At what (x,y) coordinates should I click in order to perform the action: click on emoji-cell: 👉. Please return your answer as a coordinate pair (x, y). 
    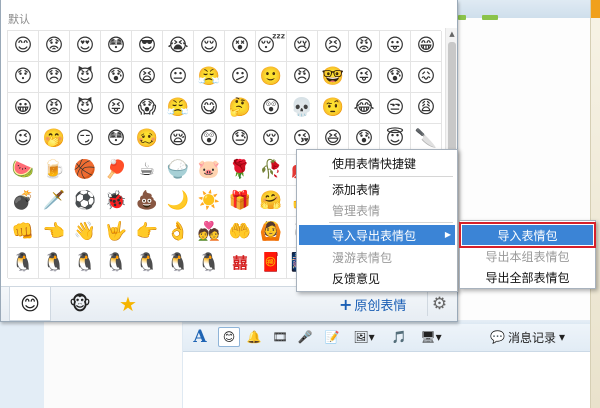
    Looking at the image, I should click on (147, 232).